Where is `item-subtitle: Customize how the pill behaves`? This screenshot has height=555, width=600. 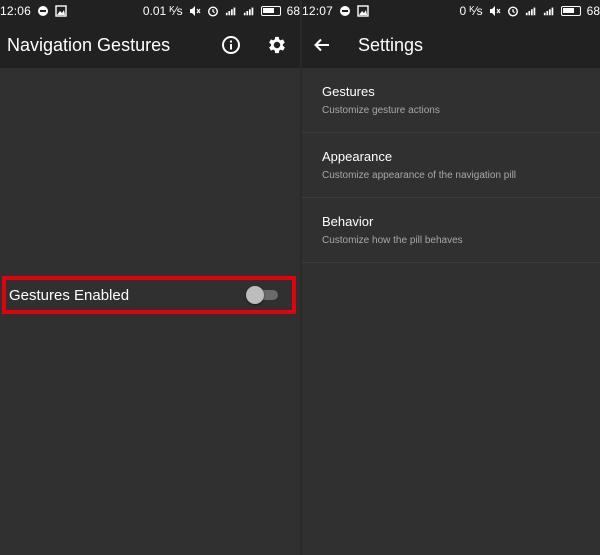
item-subtitle: Customize how the pill behaves is located at coordinates (392, 240).